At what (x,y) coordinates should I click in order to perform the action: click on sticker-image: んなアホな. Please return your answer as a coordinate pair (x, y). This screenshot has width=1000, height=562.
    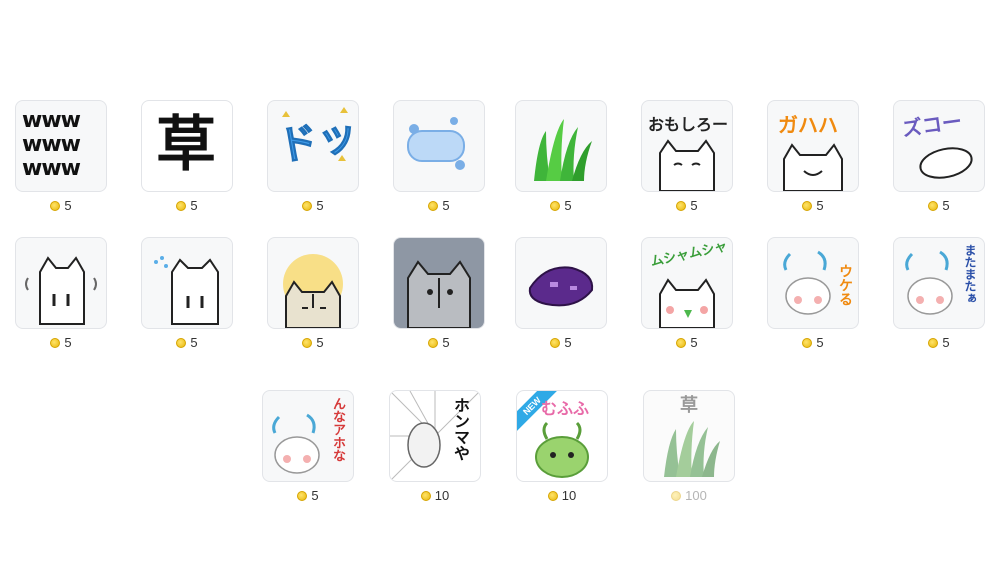
    Looking at the image, I should click on (308, 436).